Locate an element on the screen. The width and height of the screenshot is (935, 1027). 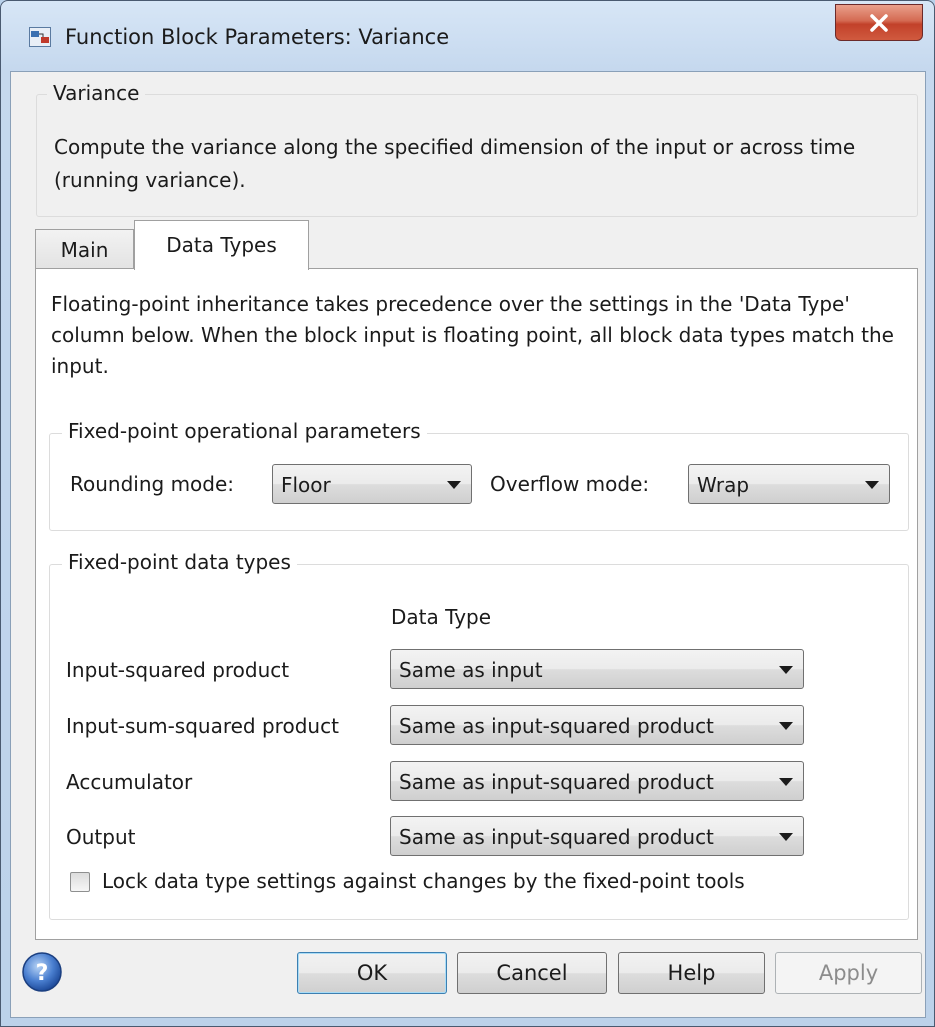
input-squared-product-value: Same as input is located at coordinates (471, 670).